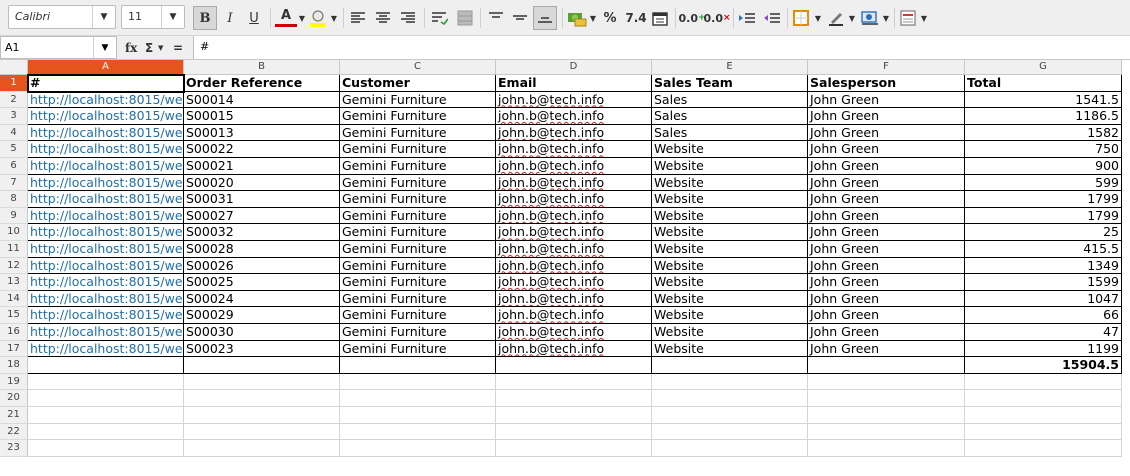 This screenshot has height=476, width=1130. I want to click on formula-icon: =, so click(178, 48).